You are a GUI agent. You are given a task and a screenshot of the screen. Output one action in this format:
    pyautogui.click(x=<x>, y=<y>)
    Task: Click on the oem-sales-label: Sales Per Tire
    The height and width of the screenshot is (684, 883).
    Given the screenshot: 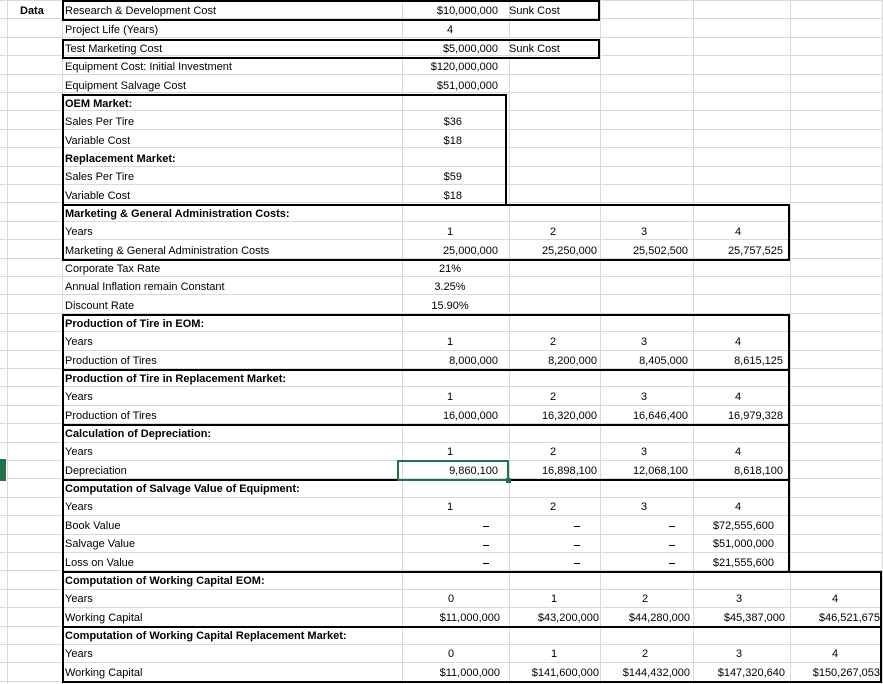 What is the action you would take?
    pyautogui.click(x=99, y=122)
    